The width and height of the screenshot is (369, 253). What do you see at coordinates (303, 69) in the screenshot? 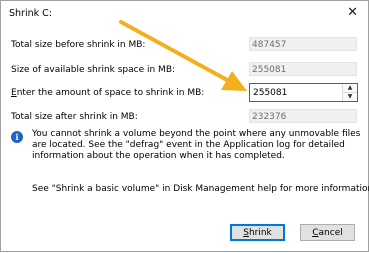
I see `available-space-value: 255081` at bounding box center [303, 69].